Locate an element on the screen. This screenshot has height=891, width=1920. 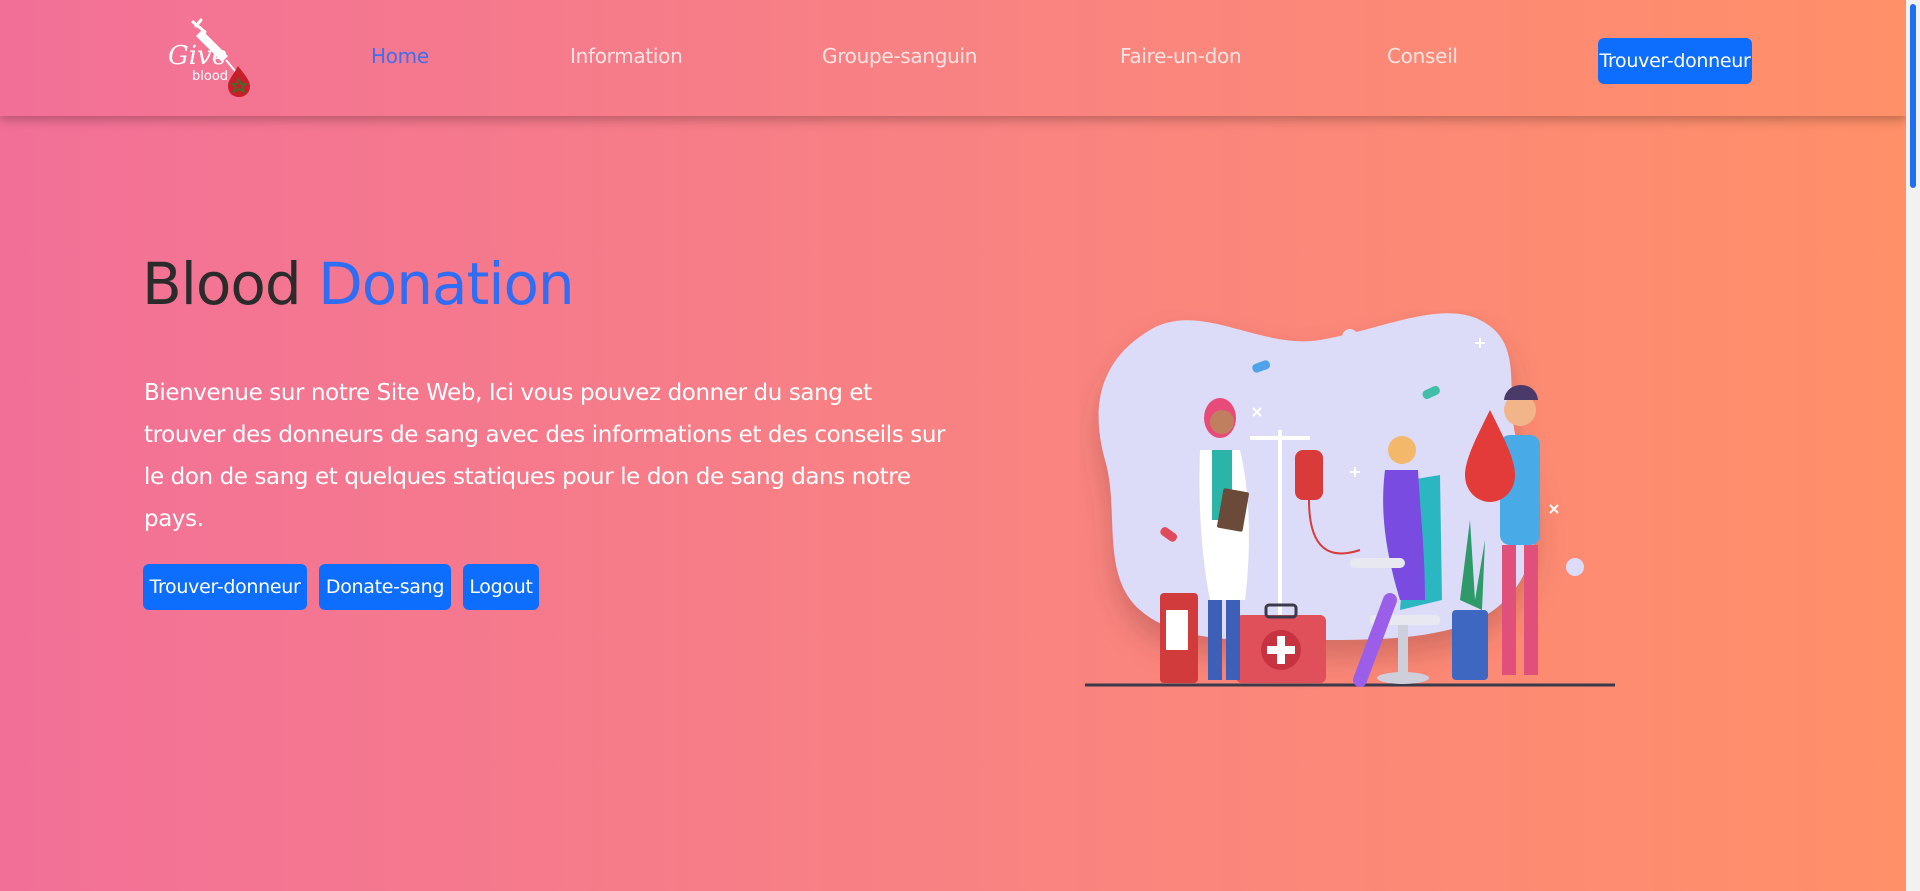
logo-text-sub: blood is located at coordinates (210, 76).